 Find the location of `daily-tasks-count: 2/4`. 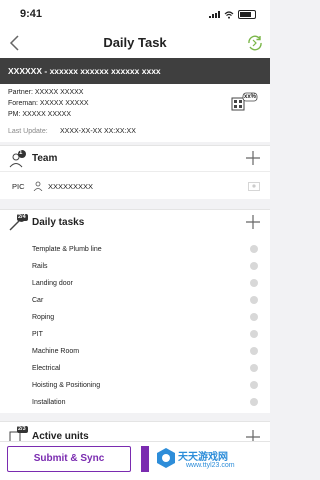

daily-tasks-count: 2/4 is located at coordinates (22, 217).